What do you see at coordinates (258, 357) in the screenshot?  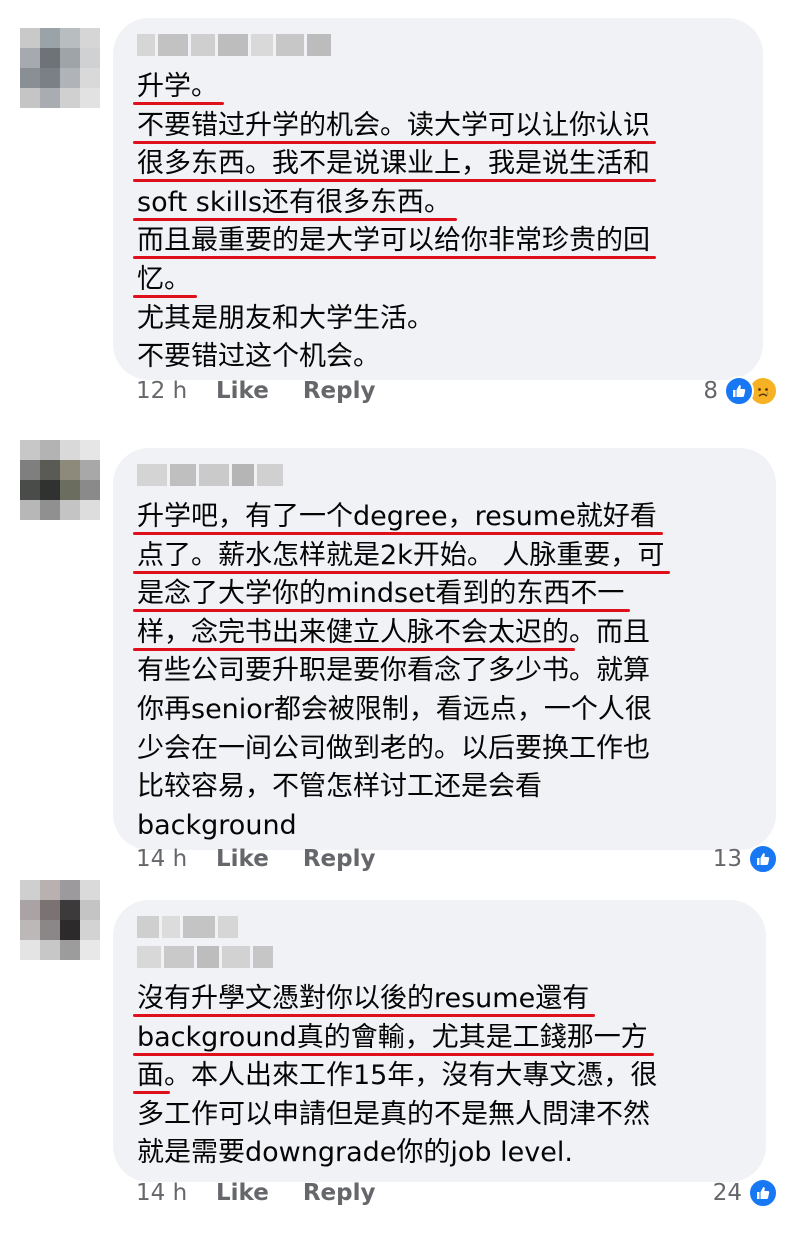 I see `text: 不要错过这个机会。` at bounding box center [258, 357].